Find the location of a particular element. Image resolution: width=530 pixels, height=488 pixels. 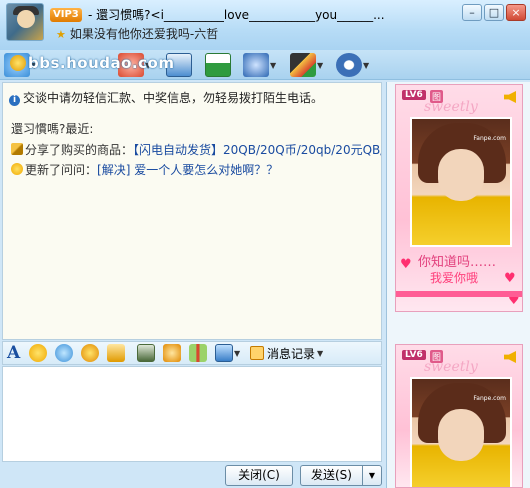

picture-icon is located at coordinates (146, 353).